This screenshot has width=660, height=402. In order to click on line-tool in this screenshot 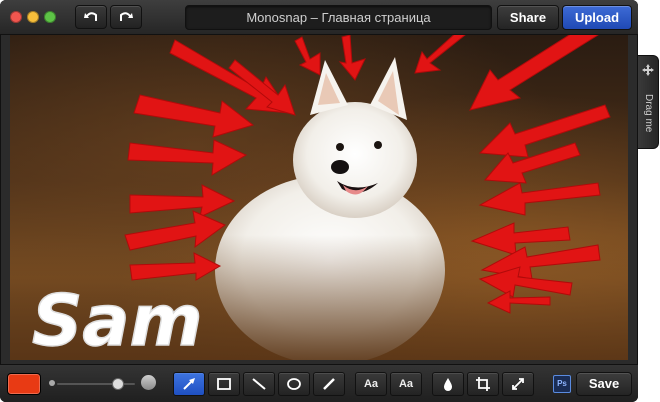, I will do `click(259, 384)`.